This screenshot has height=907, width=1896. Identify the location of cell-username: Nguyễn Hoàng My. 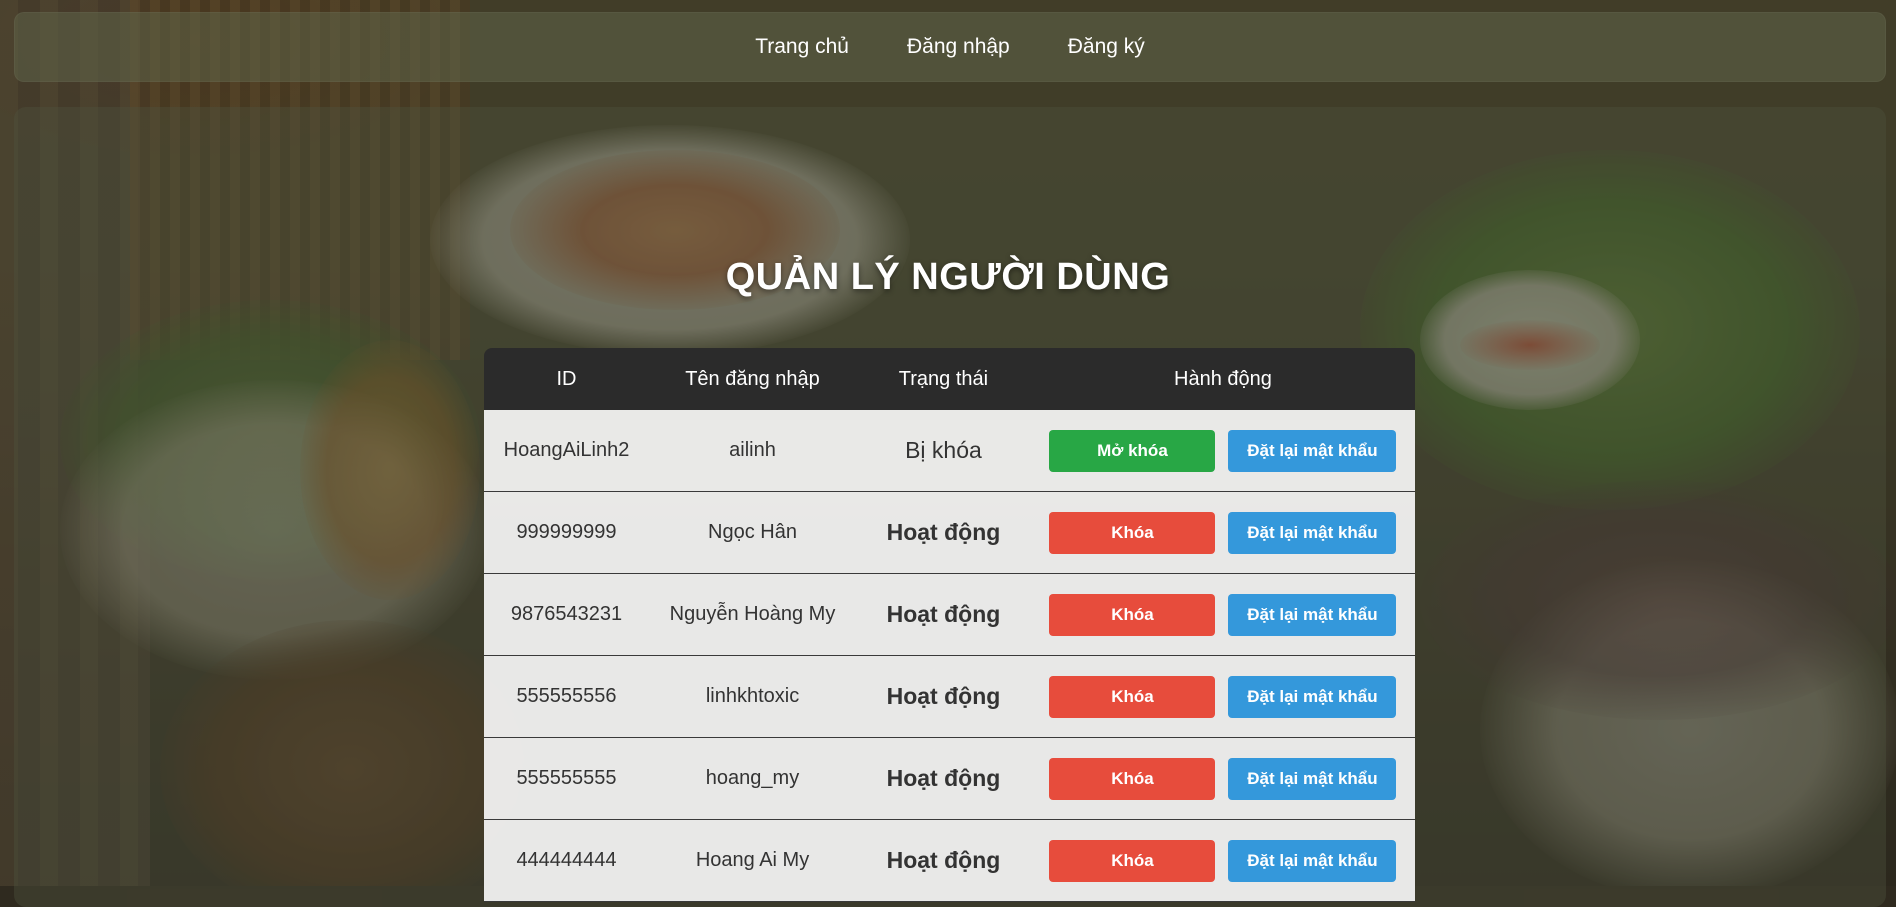
(753, 614).